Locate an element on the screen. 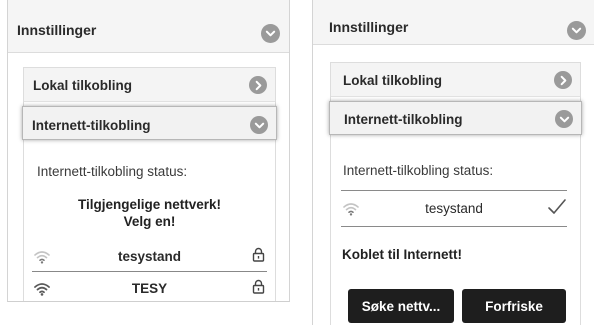  network-row: tesystand is located at coordinates (149, 257).